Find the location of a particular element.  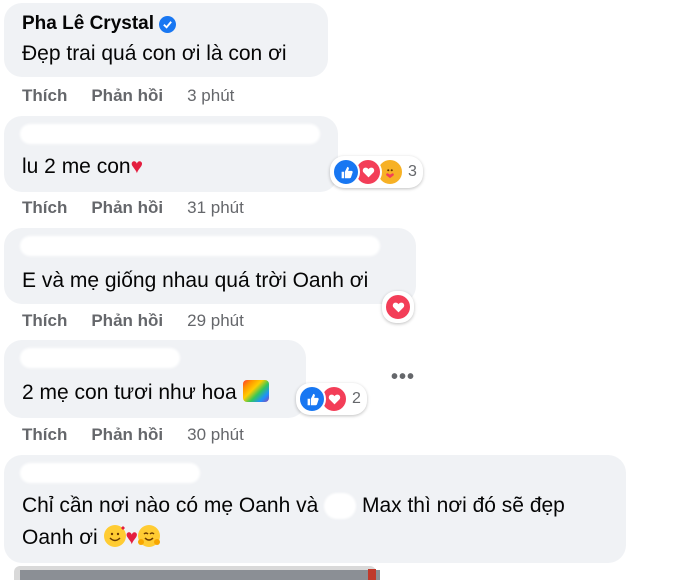

comment-text: lu 2 me con♥ is located at coordinates (82, 167).